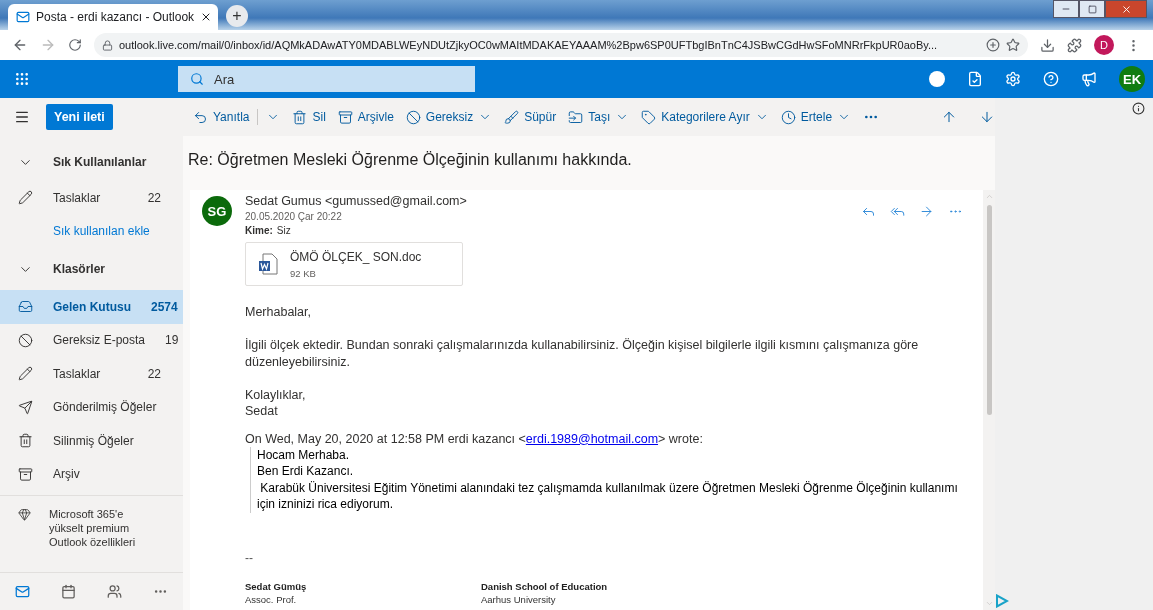  What do you see at coordinates (410, 160) in the screenshot?
I see `message-subject: Re: Öğretmen Mesleki Öğrenme Ölçeğinin kullanımı hakkında.` at bounding box center [410, 160].